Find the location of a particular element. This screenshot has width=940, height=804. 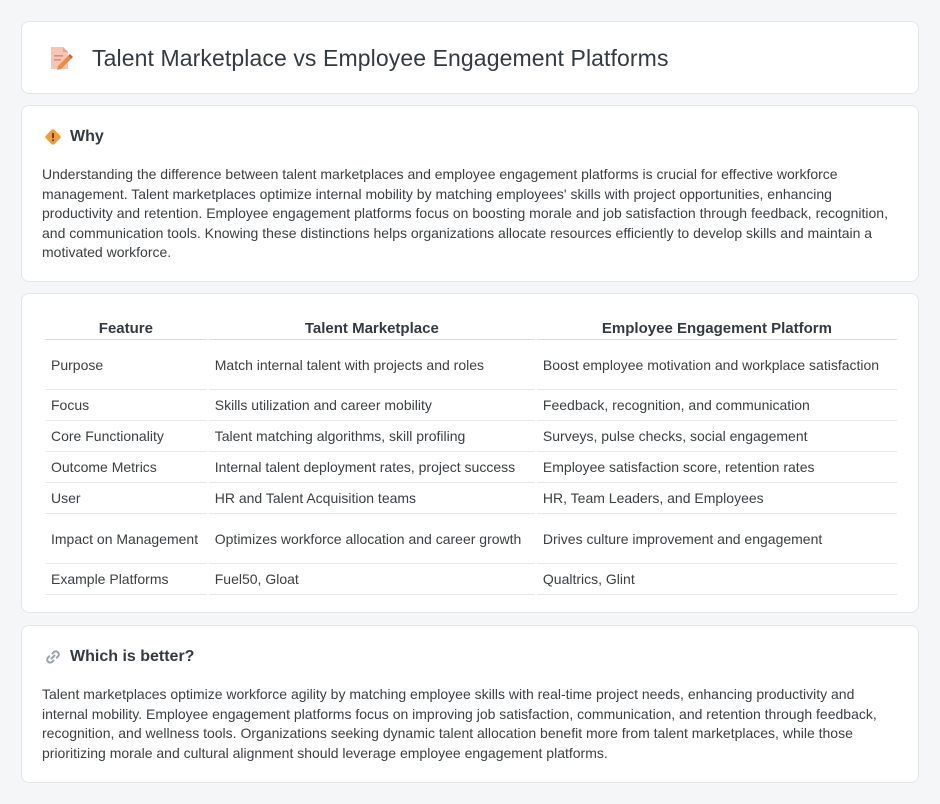

better-heading: Which is better? is located at coordinates (132, 656).